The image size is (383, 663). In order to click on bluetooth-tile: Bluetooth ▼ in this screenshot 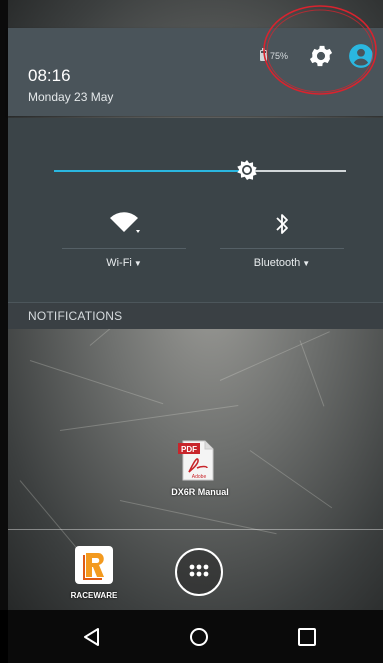, I will do `click(282, 245)`.